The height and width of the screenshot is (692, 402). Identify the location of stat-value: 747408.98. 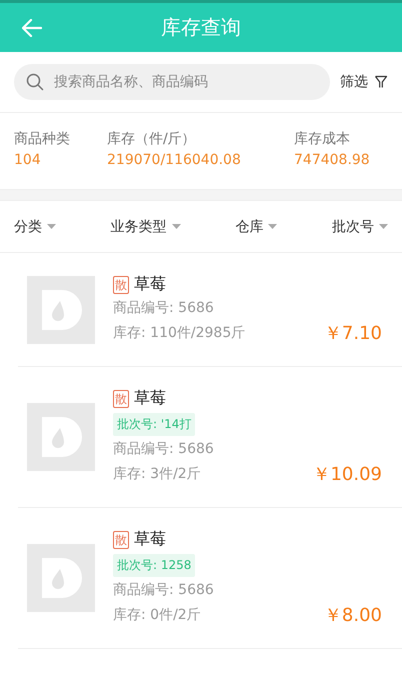
(332, 160).